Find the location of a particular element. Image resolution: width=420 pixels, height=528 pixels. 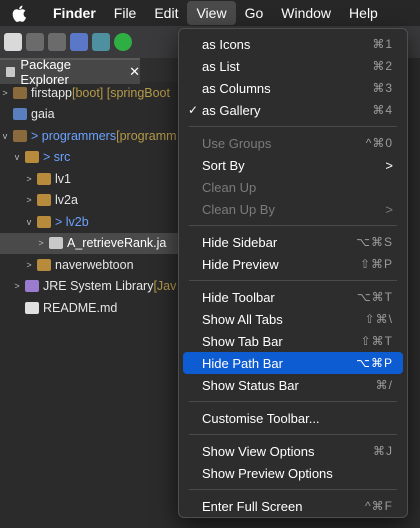

tree-label: JRE System Library is located at coordinates (98, 286).